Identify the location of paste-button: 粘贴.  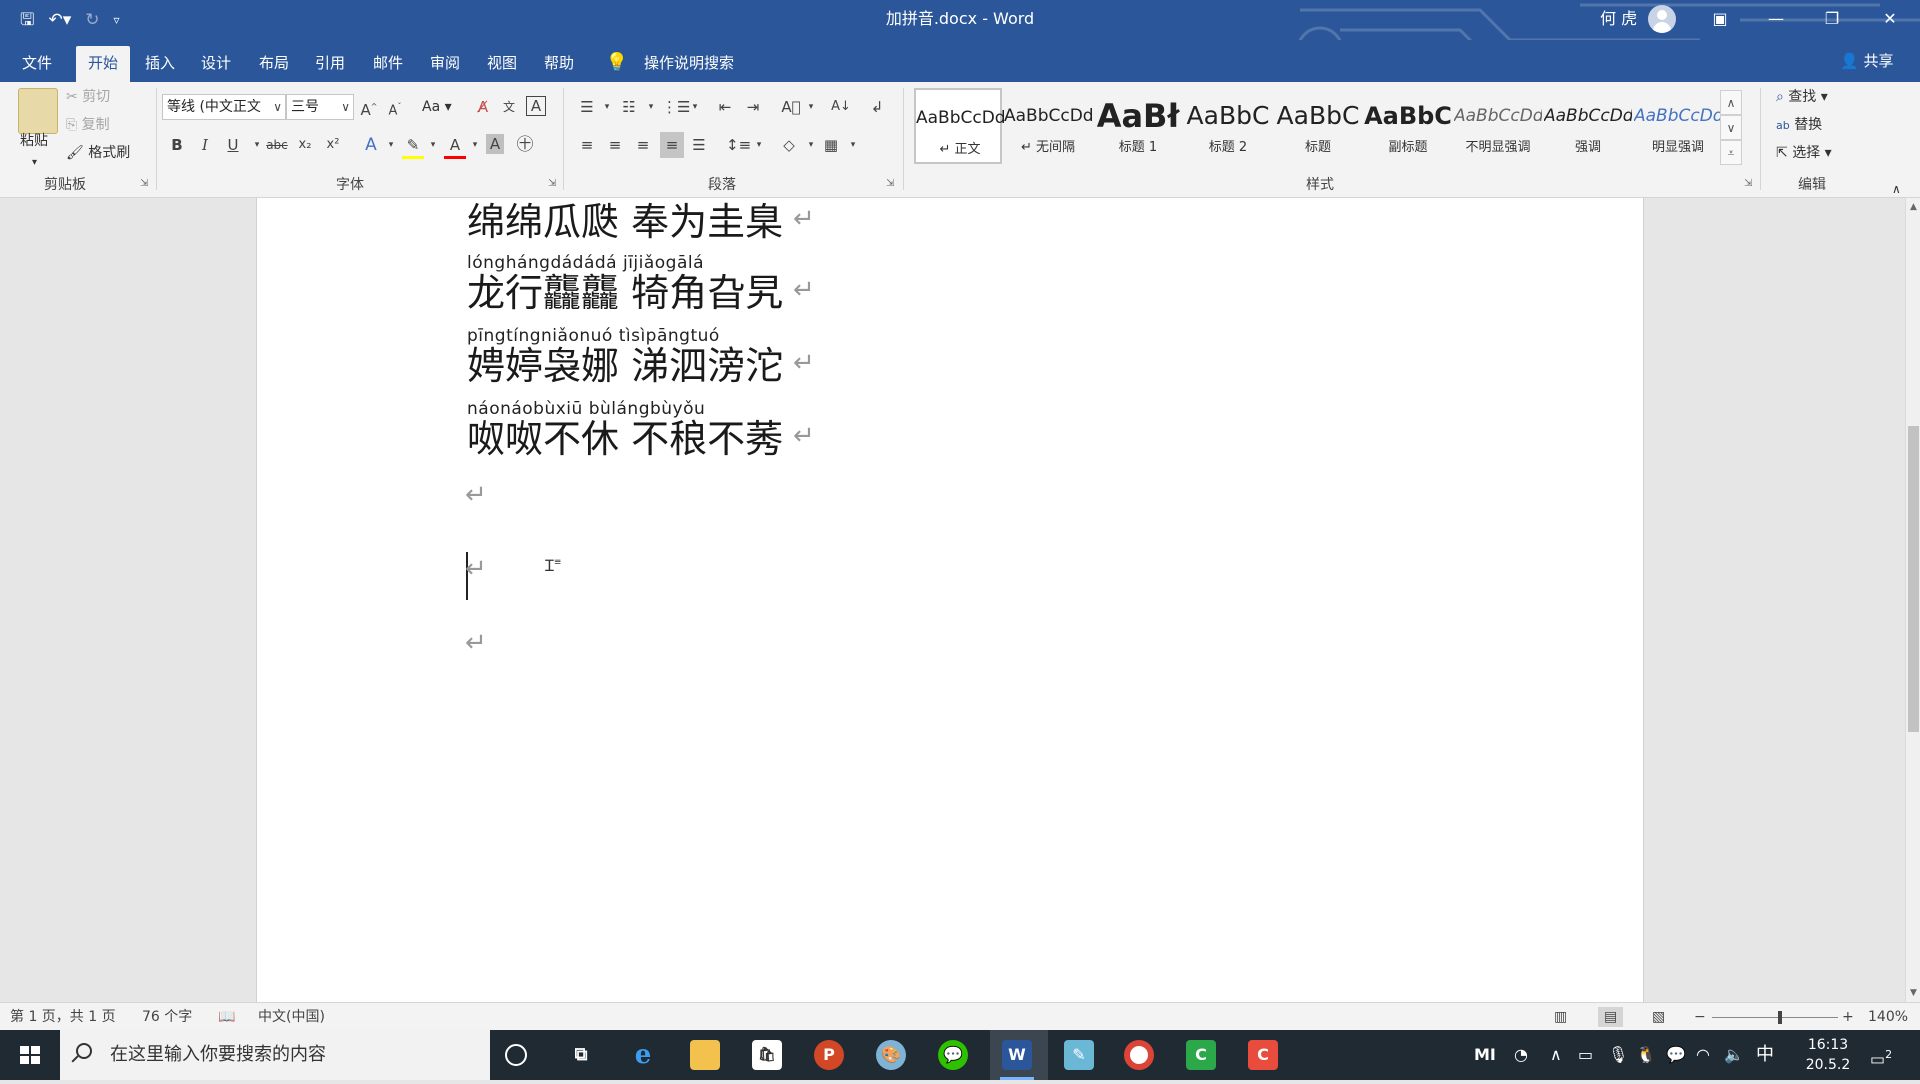
(34, 141).